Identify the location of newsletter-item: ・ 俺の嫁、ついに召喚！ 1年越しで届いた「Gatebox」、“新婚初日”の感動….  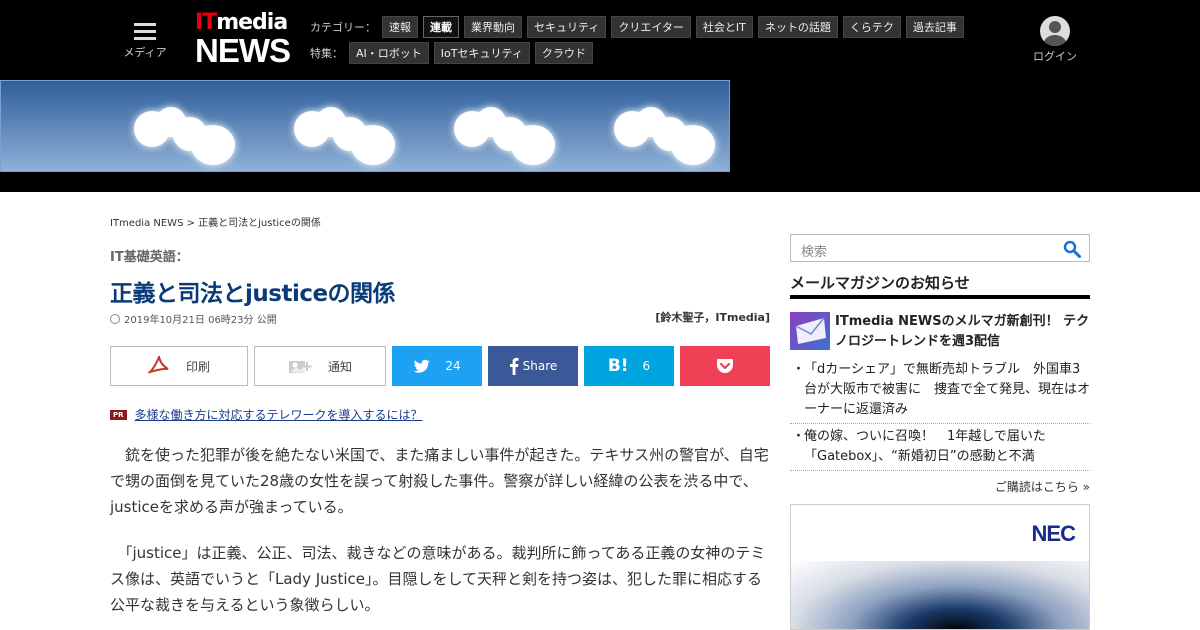
(940, 449).